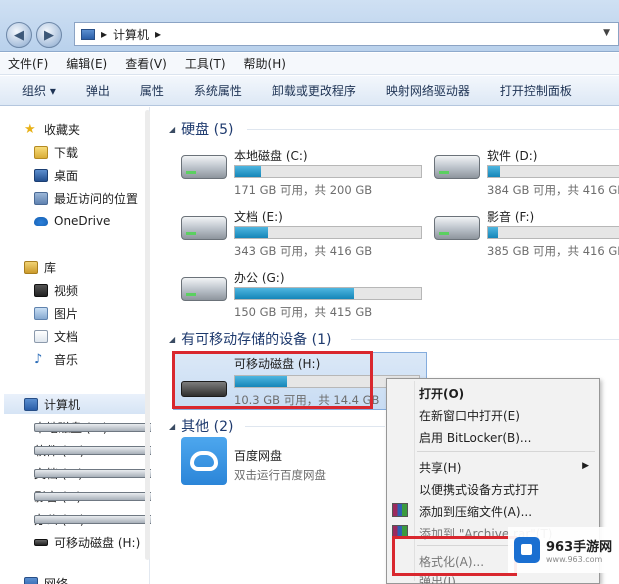  What do you see at coordinates (512, 156) in the screenshot?
I see `drive-name: 软件 (D:)` at bounding box center [512, 156].